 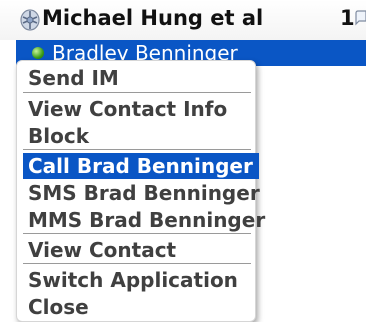 What do you see at coordinates (30, 20) in the screenshot?
I see `messenger-app-icon` at bounding box center [30, 20].